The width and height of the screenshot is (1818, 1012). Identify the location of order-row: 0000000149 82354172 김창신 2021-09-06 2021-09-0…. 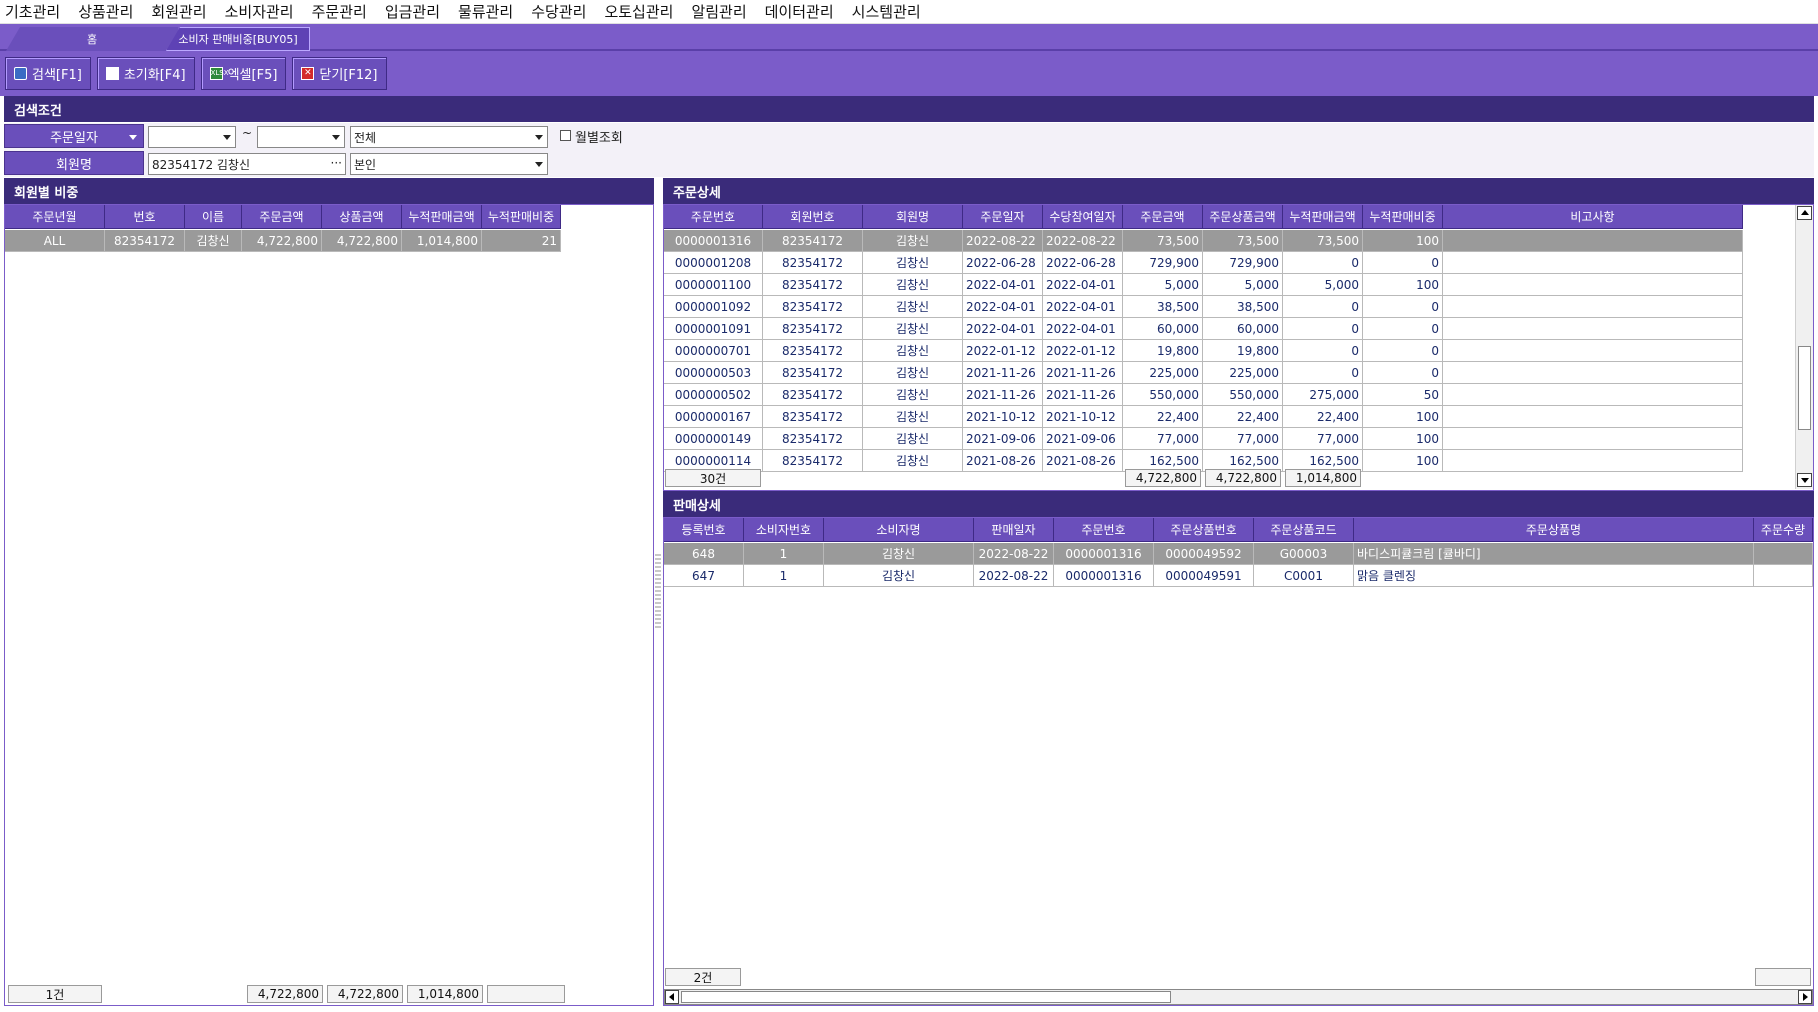
(1203, 439).